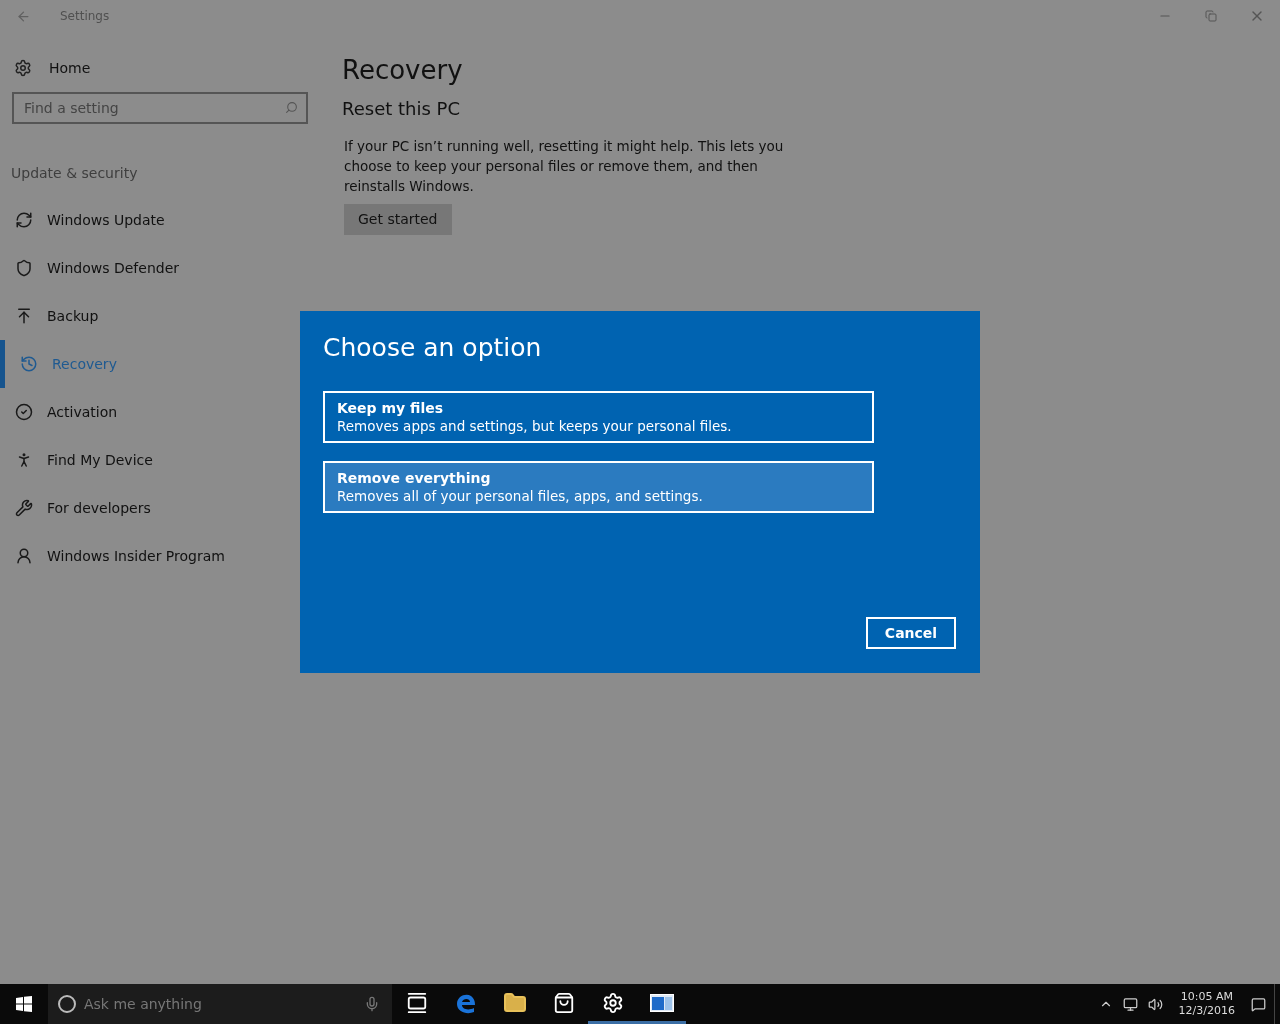 The image size is (1280, 1024). What do you see at coordinates (160, 556) in the screenshot?
I see `nav-item: Windows Insider Program` at bounding box center [160, 556].